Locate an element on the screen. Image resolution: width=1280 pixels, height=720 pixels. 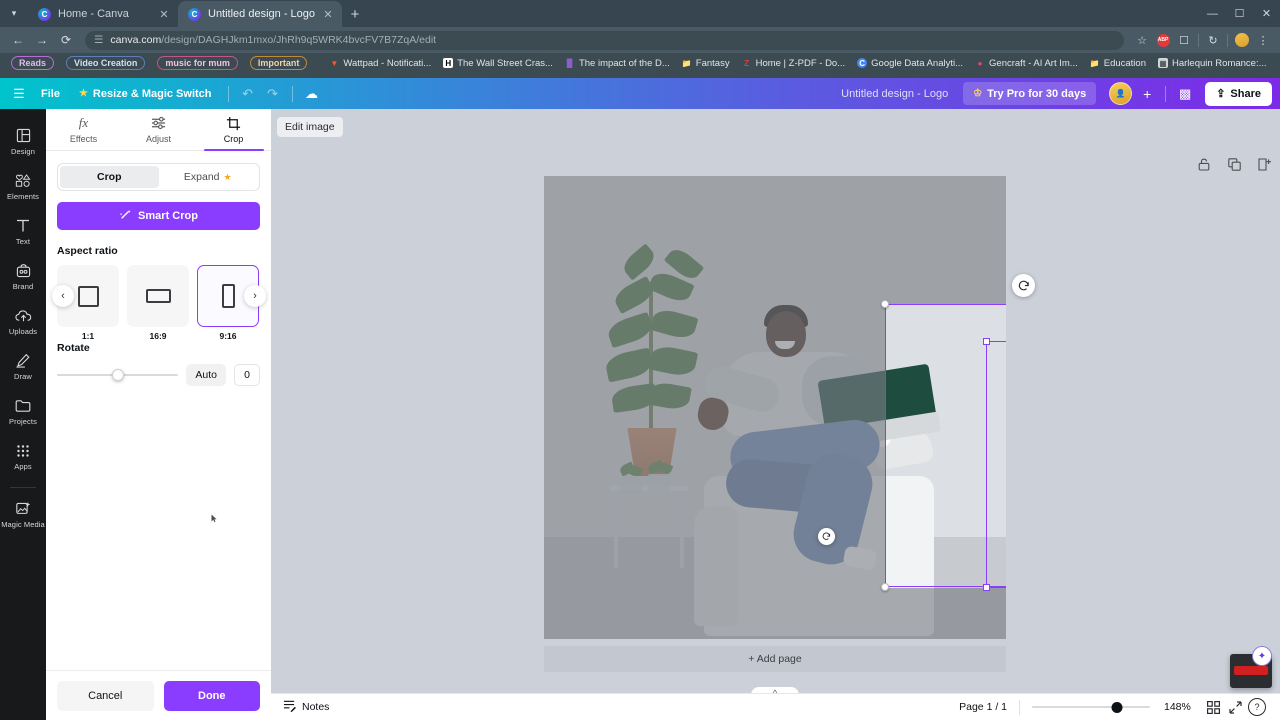
magic-sparkle-icon: ✦ is located at coordinates (1262, 656).